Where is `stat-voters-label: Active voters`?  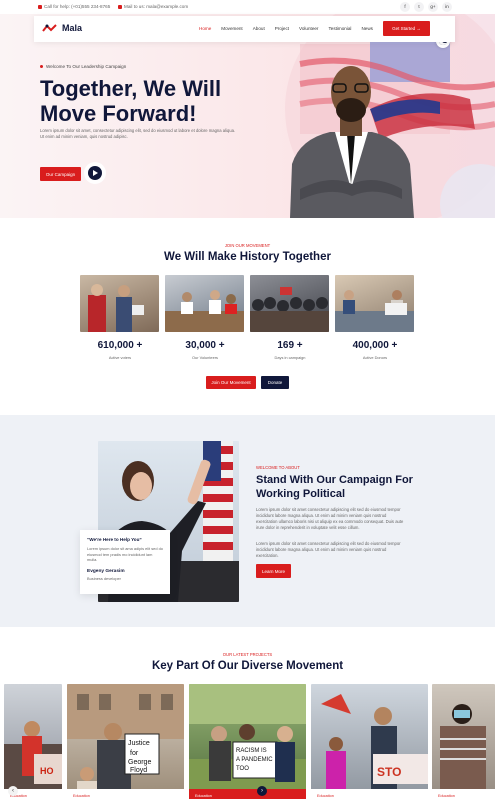 stat-voters-label: Active voters is located at coordinates (120, 357).